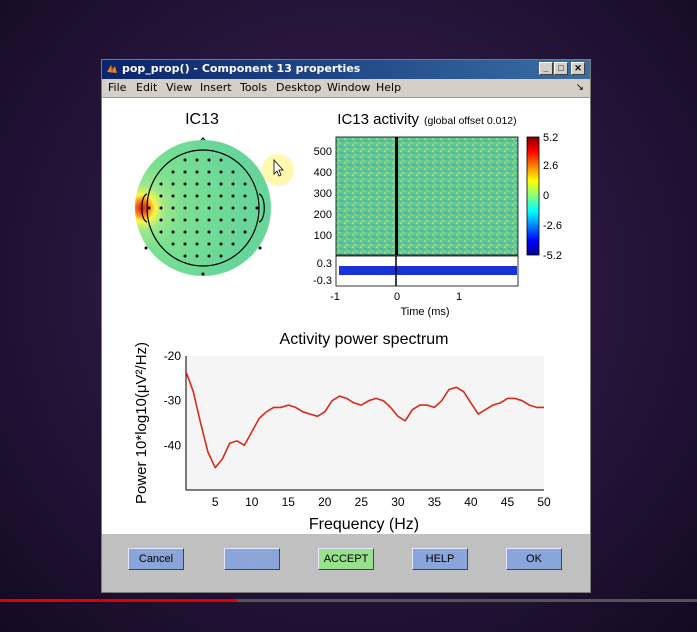 This screenshot has width=697, height=632. What do you see at coordinates (471, 502) in the screenshot?
I see `spectrum-x-tick: 40` at bounding box center [471, 502].